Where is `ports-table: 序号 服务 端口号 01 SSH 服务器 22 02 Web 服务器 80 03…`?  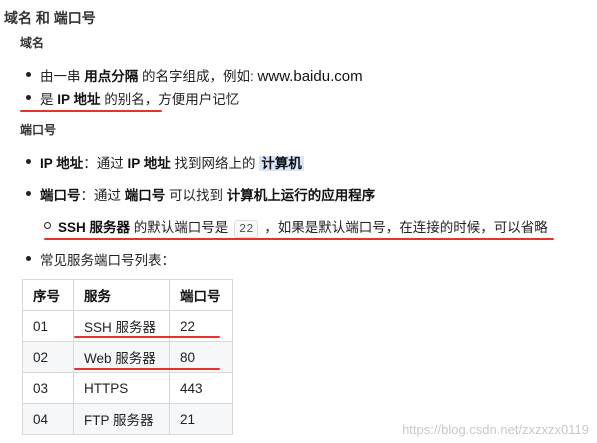 ports-table: 序号 服务 端口号 01 SSH 服务器 22 02 Web 服务器 80 03… is located at coordinates (127, 357).